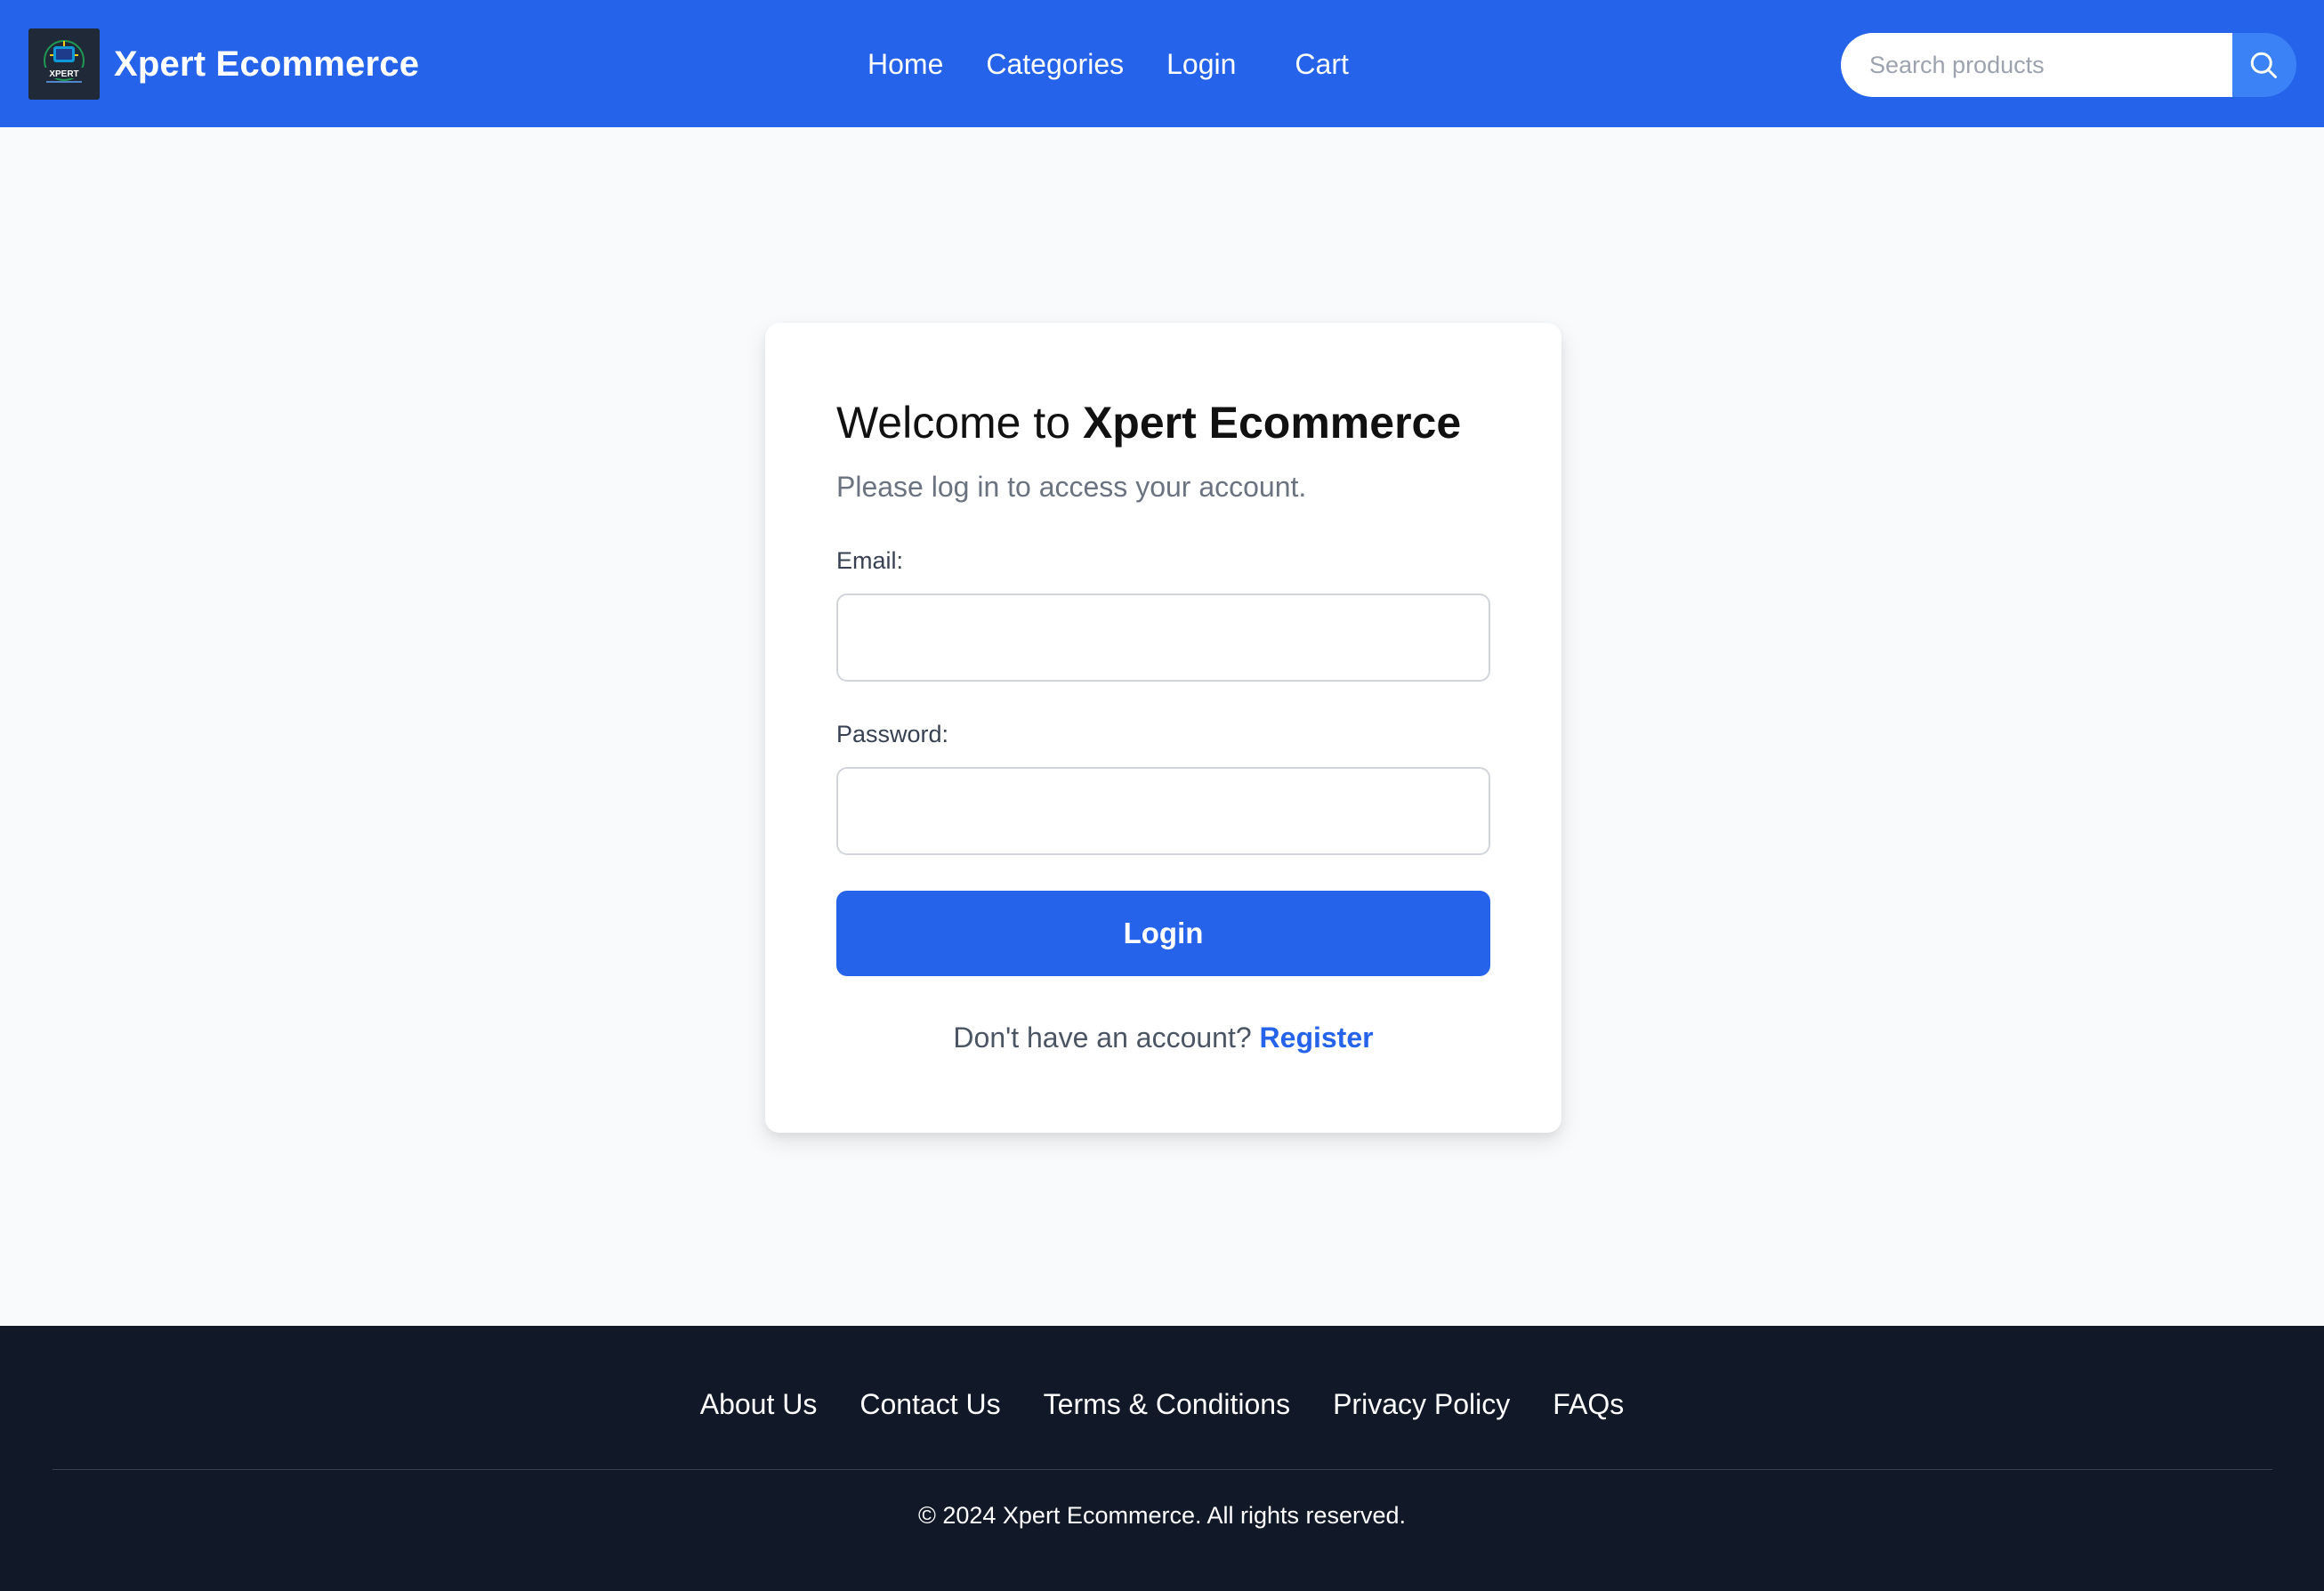  Describe the element at coordinates (870, 560) in the screenshot. I see `email-label: Email:` at that location.